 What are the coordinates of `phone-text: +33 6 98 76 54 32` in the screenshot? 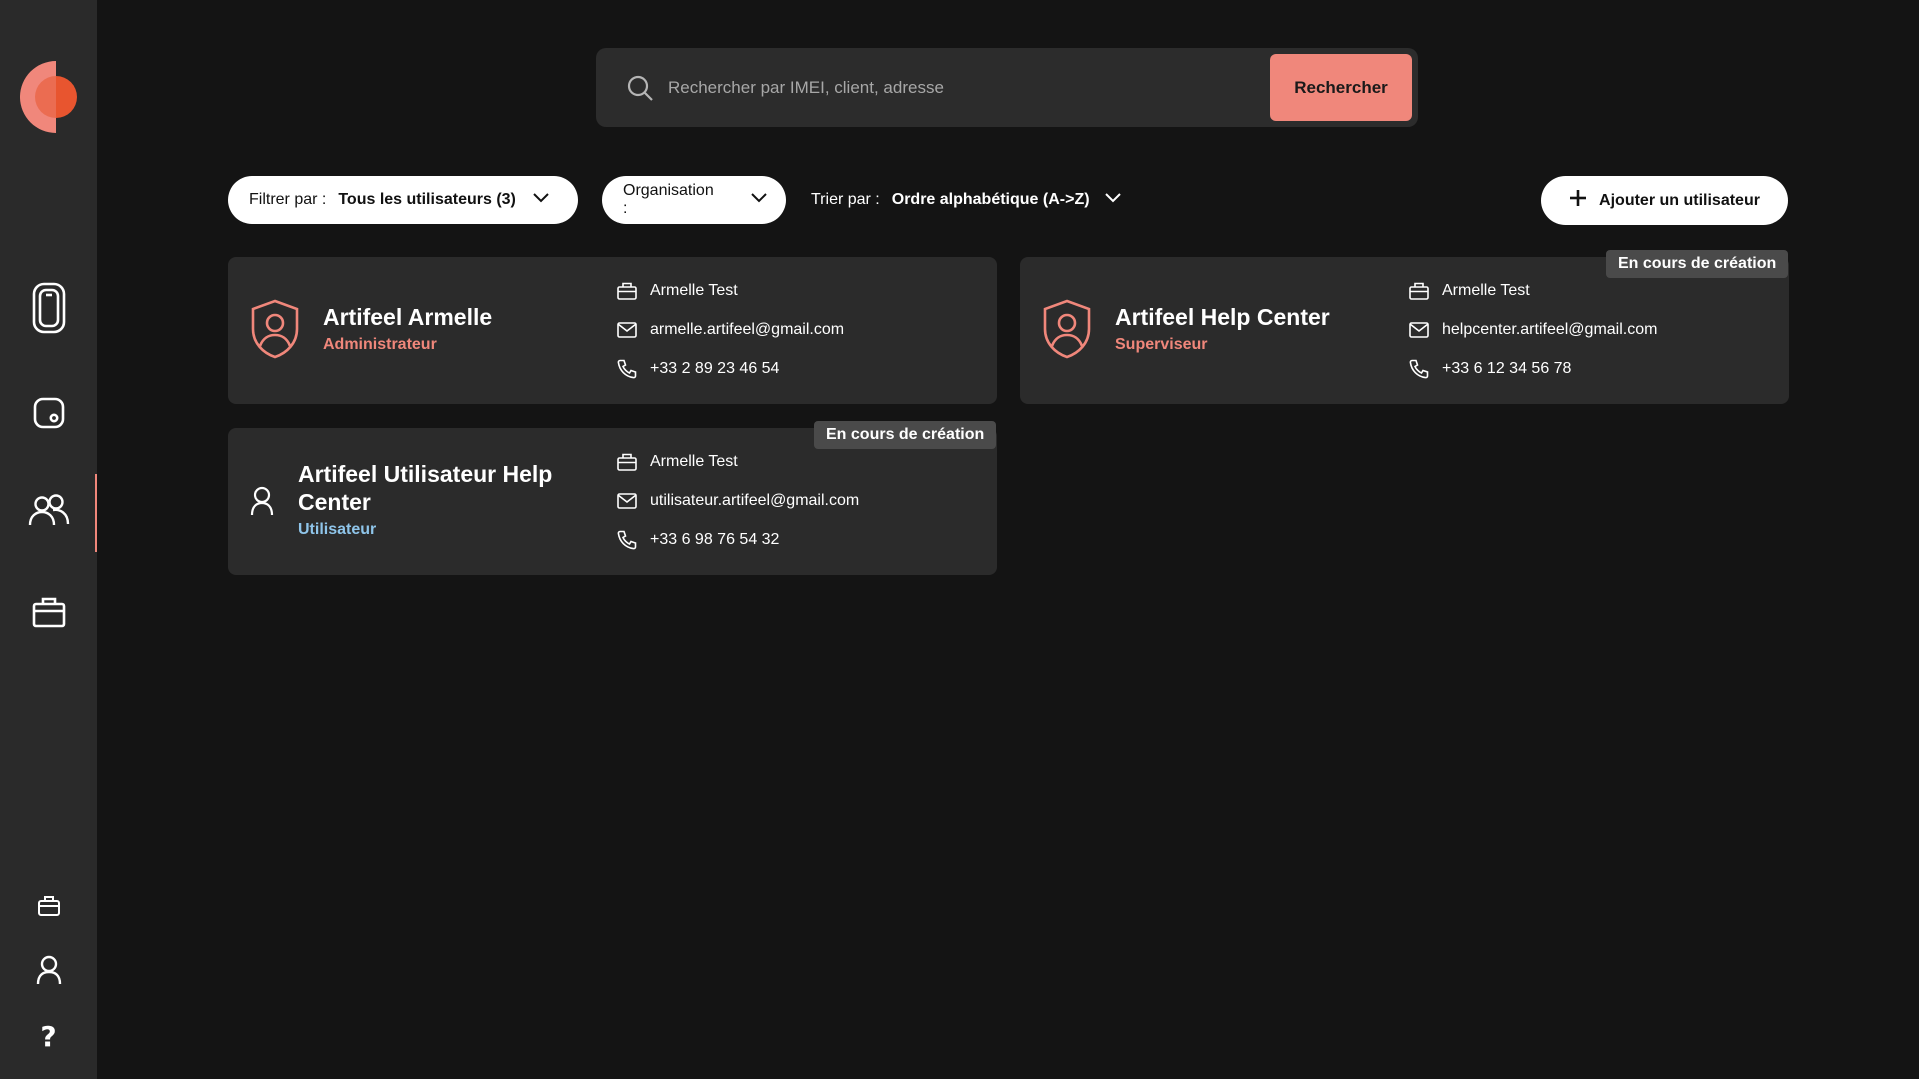 It's located at (715, 539).